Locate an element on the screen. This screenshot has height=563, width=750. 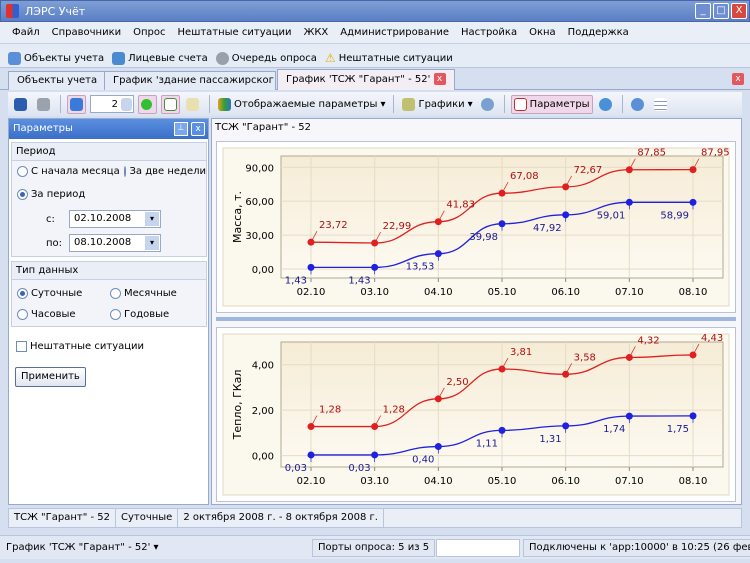
line-width-spinner: 2 is located at coordinates (112, 104).